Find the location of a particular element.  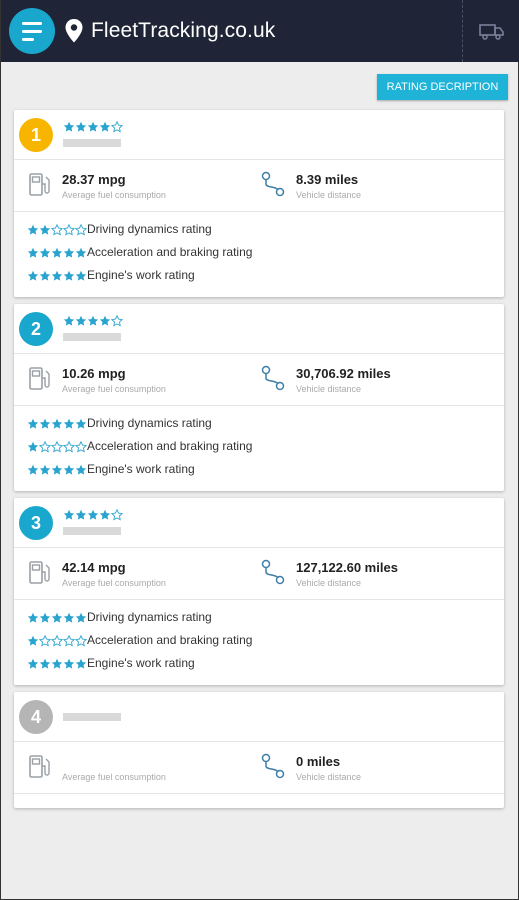

distance-value: 127,122.60 miles is located at coordinates (347, 567).